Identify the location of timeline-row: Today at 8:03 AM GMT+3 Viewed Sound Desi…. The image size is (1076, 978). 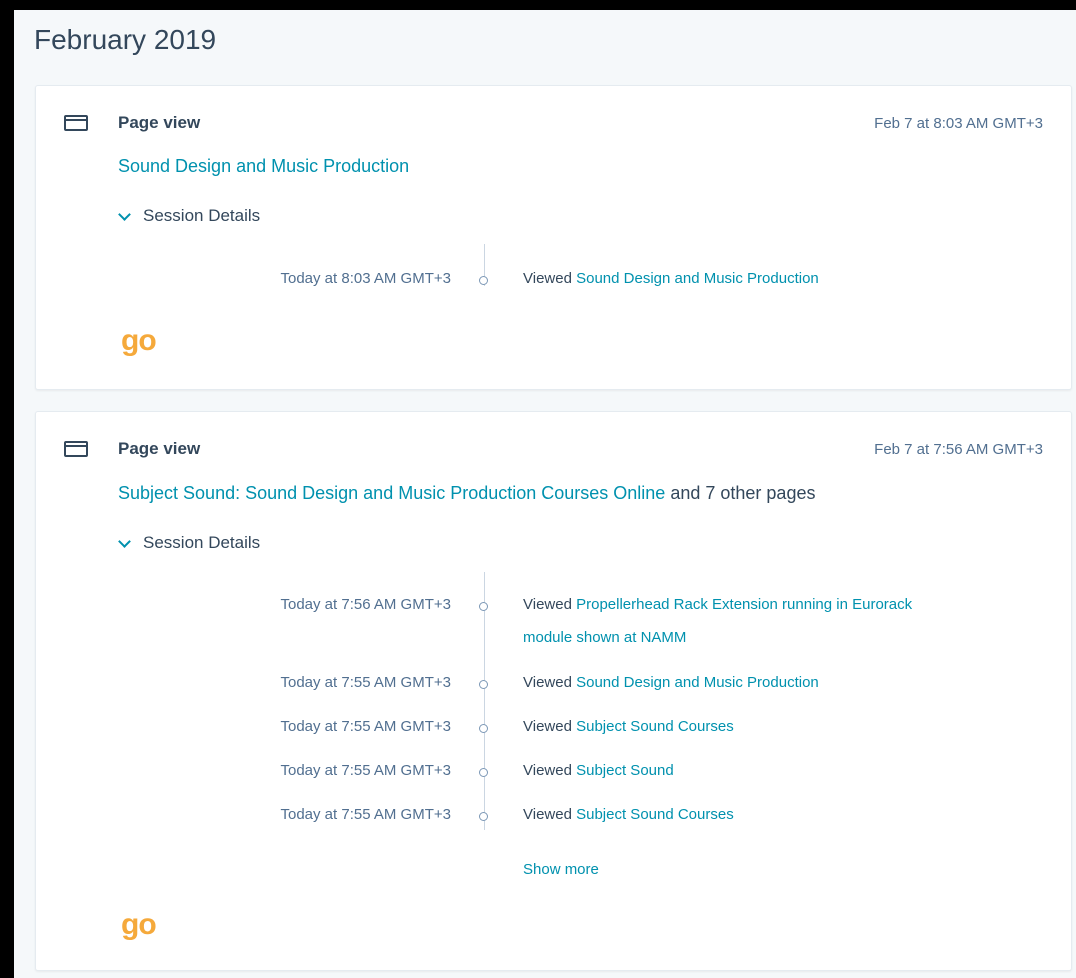
(553, 279).